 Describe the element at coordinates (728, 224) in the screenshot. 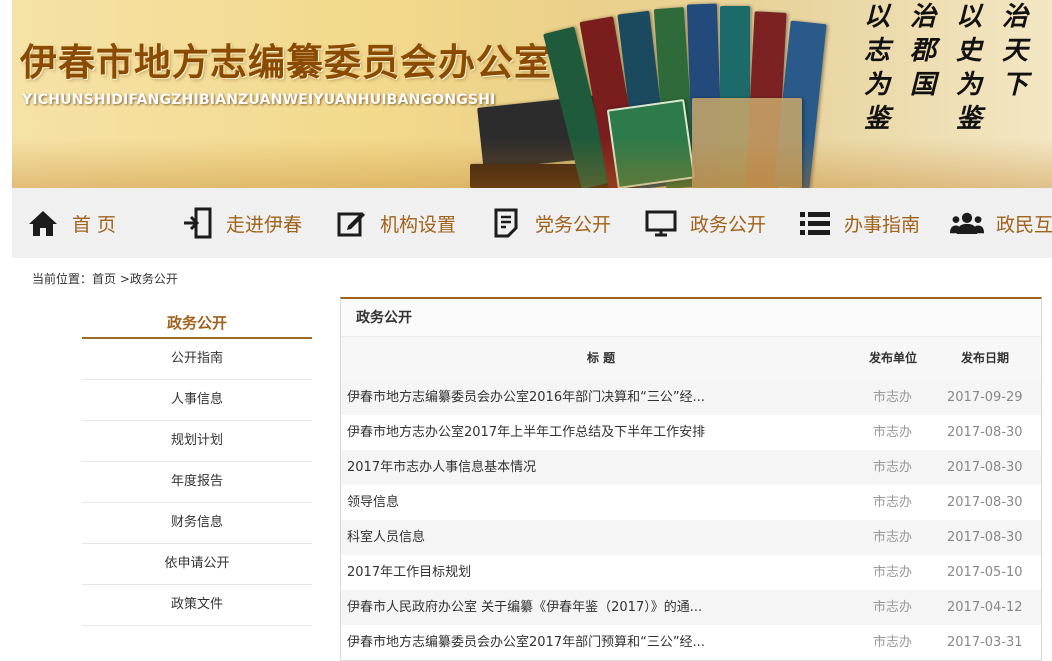

I see `nav-label: 政务公开` at that location.